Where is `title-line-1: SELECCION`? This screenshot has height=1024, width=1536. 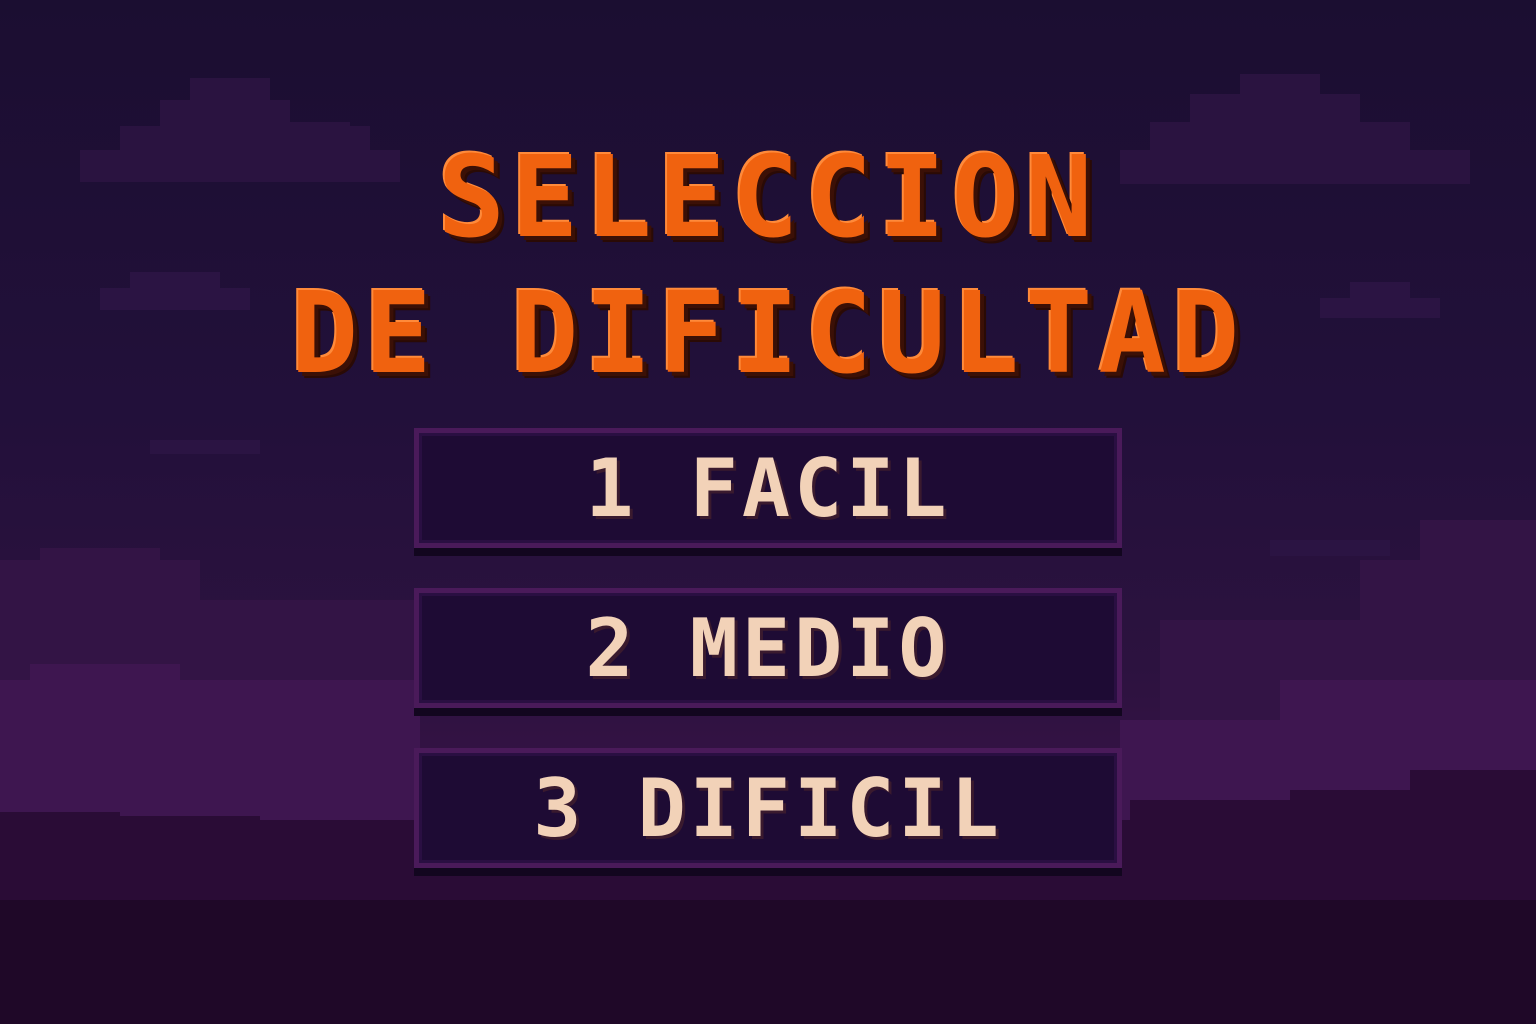
title-line-1: SELECCION is located at coordinates (768, 198).